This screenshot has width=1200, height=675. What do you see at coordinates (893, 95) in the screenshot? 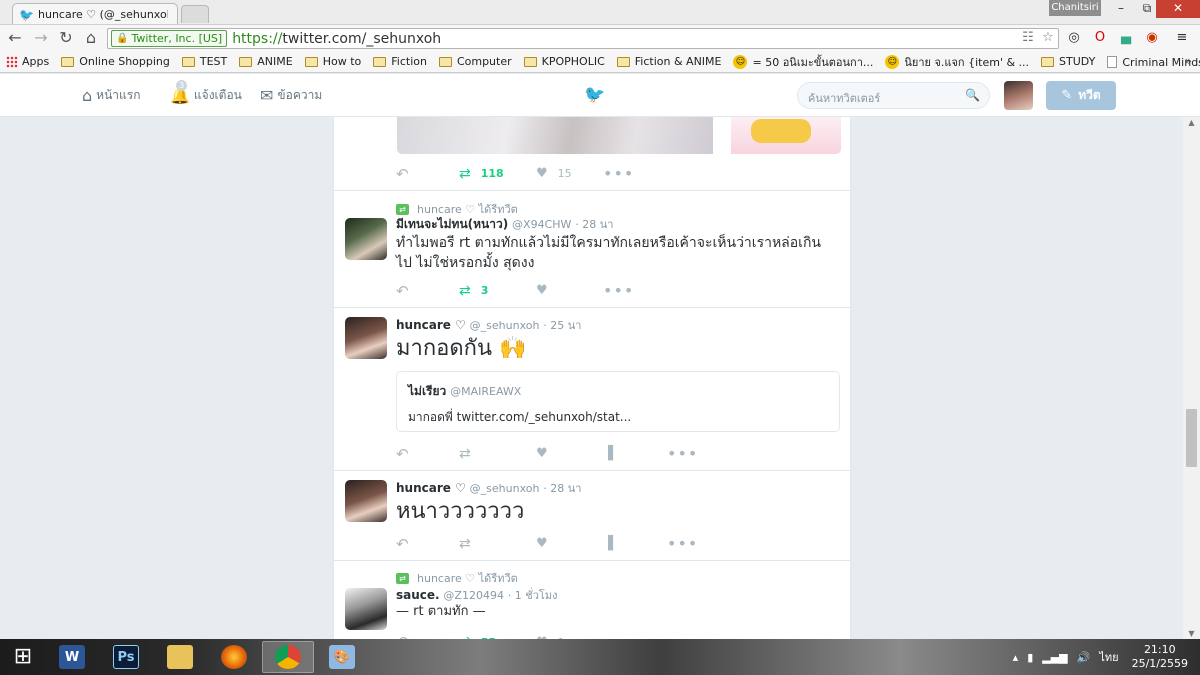
I see `search-input: ค้นหาทวิตเตอร์ 🔍` at bounding box center [893, 95].